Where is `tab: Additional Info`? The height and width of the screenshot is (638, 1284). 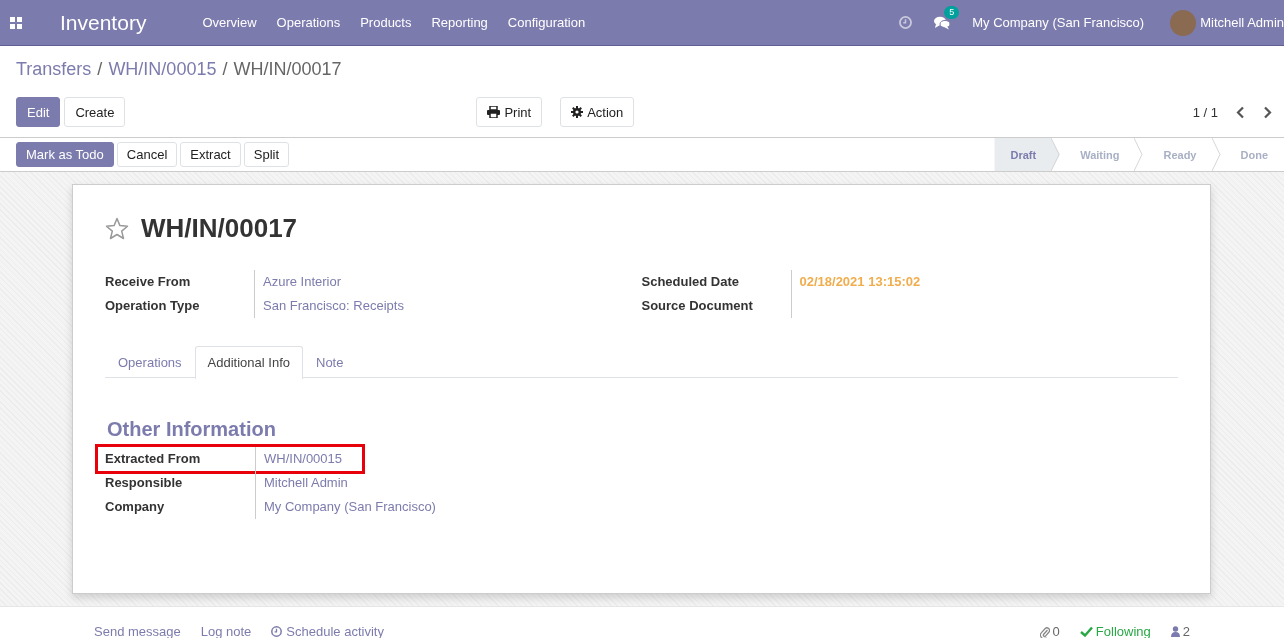 tab: Additional Info is located at coordinates (248, 362).